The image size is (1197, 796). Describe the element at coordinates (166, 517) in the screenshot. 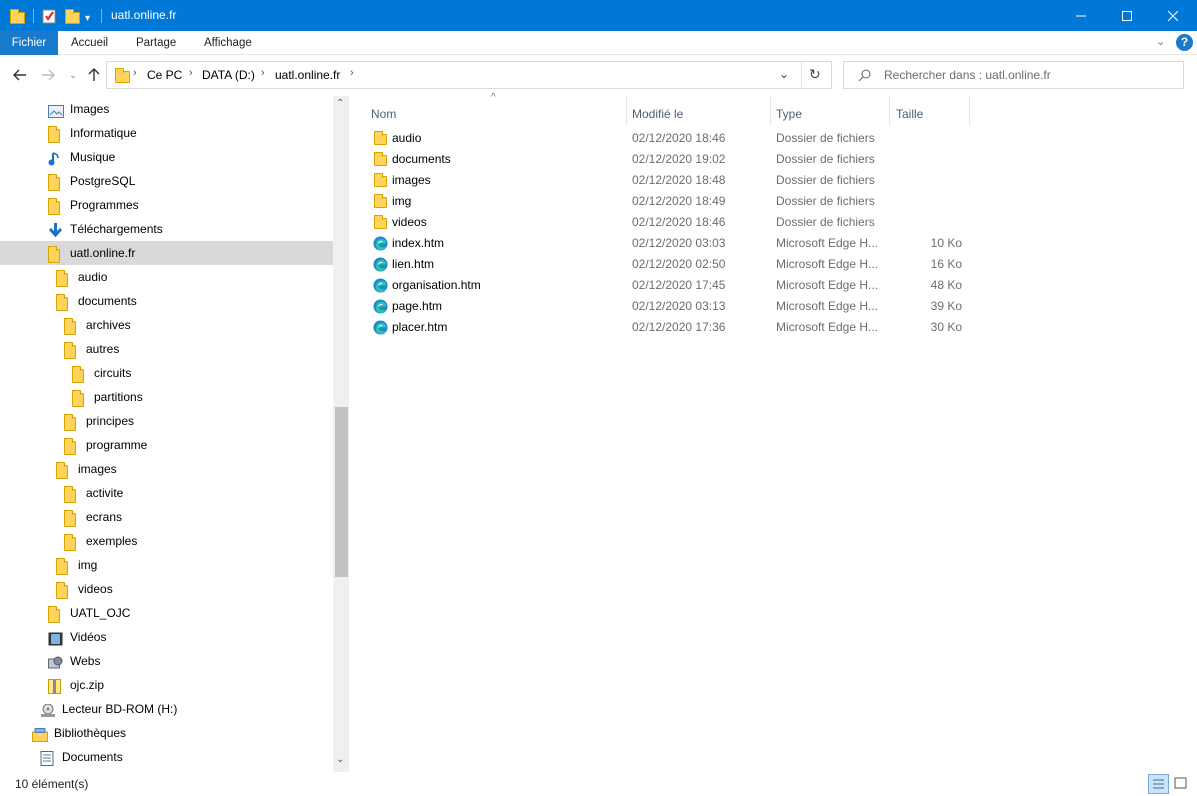

I see `nav-item-ecrans: ecrans` at that location.